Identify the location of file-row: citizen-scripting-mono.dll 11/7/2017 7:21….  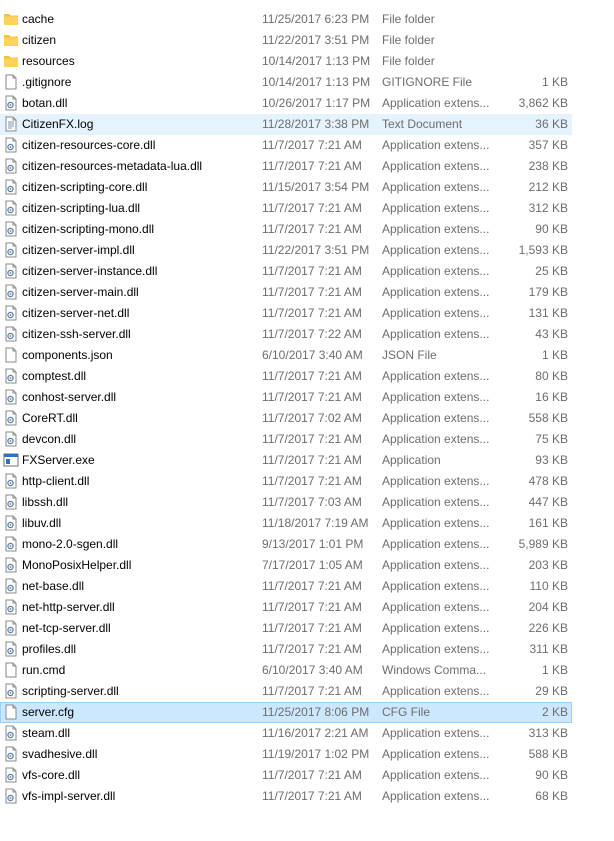
(286, 229).